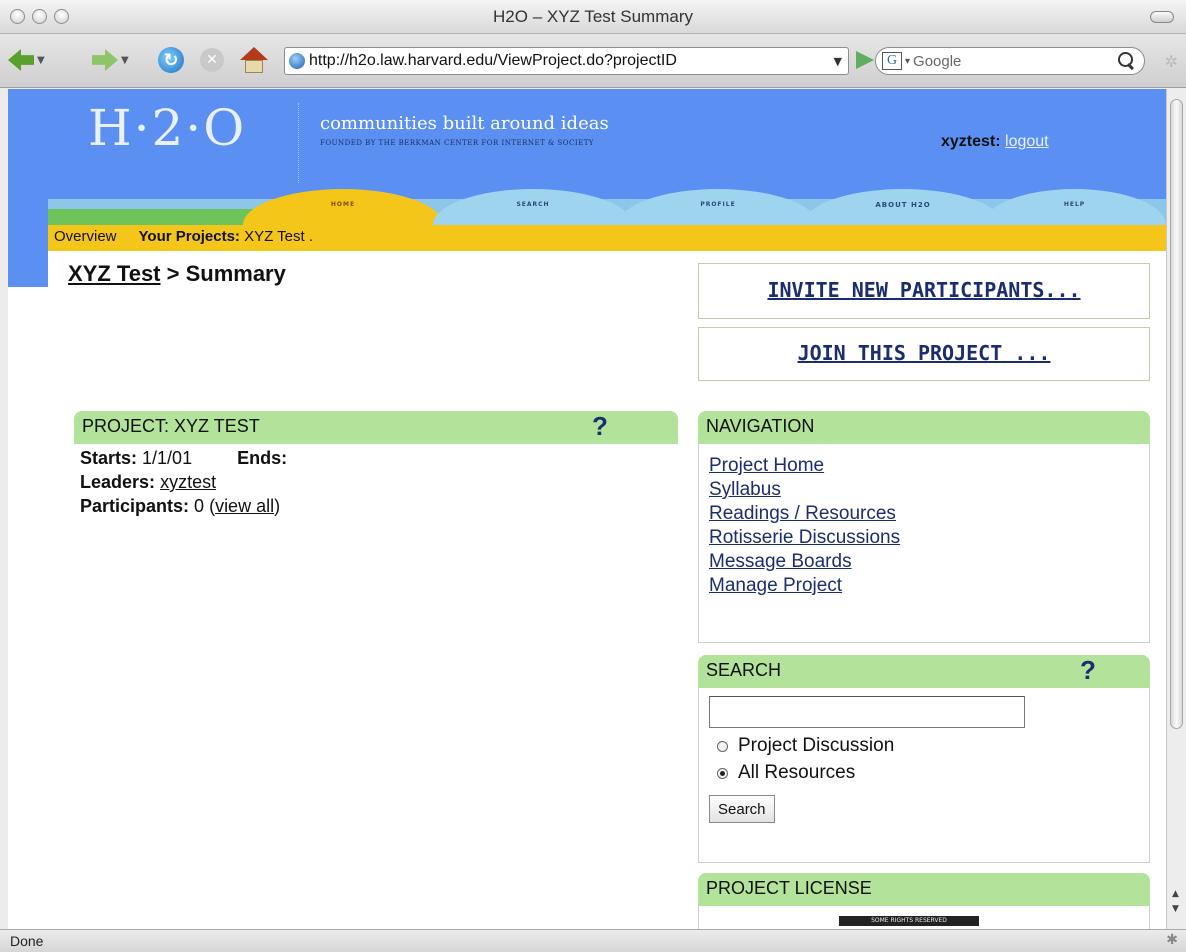 The image size is (1186, 952). I want to click on license-panel-body: SOME RIGHTS RESERVED, so click(924, 917).